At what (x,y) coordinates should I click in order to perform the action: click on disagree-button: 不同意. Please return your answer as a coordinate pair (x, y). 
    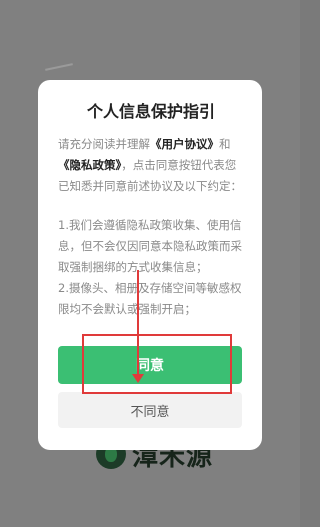
    Looking at the image, I should click on (150, 410).